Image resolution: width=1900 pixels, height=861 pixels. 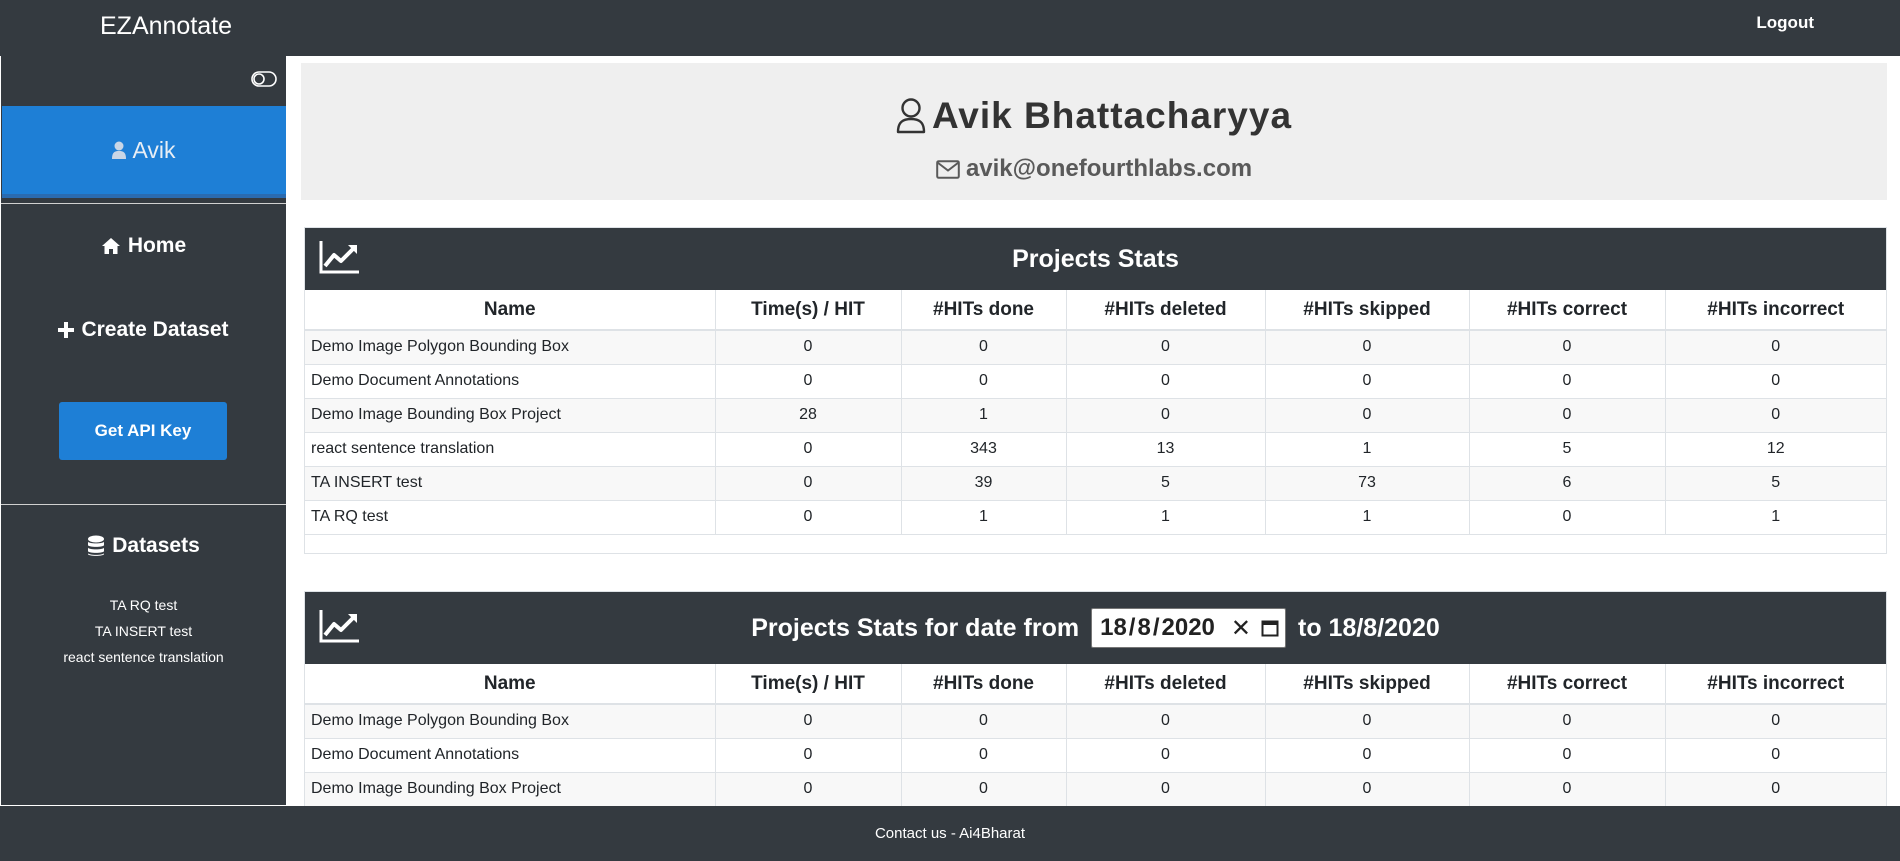 I want to click on cell-name: TA RQ test, so click(x=510, y=517).